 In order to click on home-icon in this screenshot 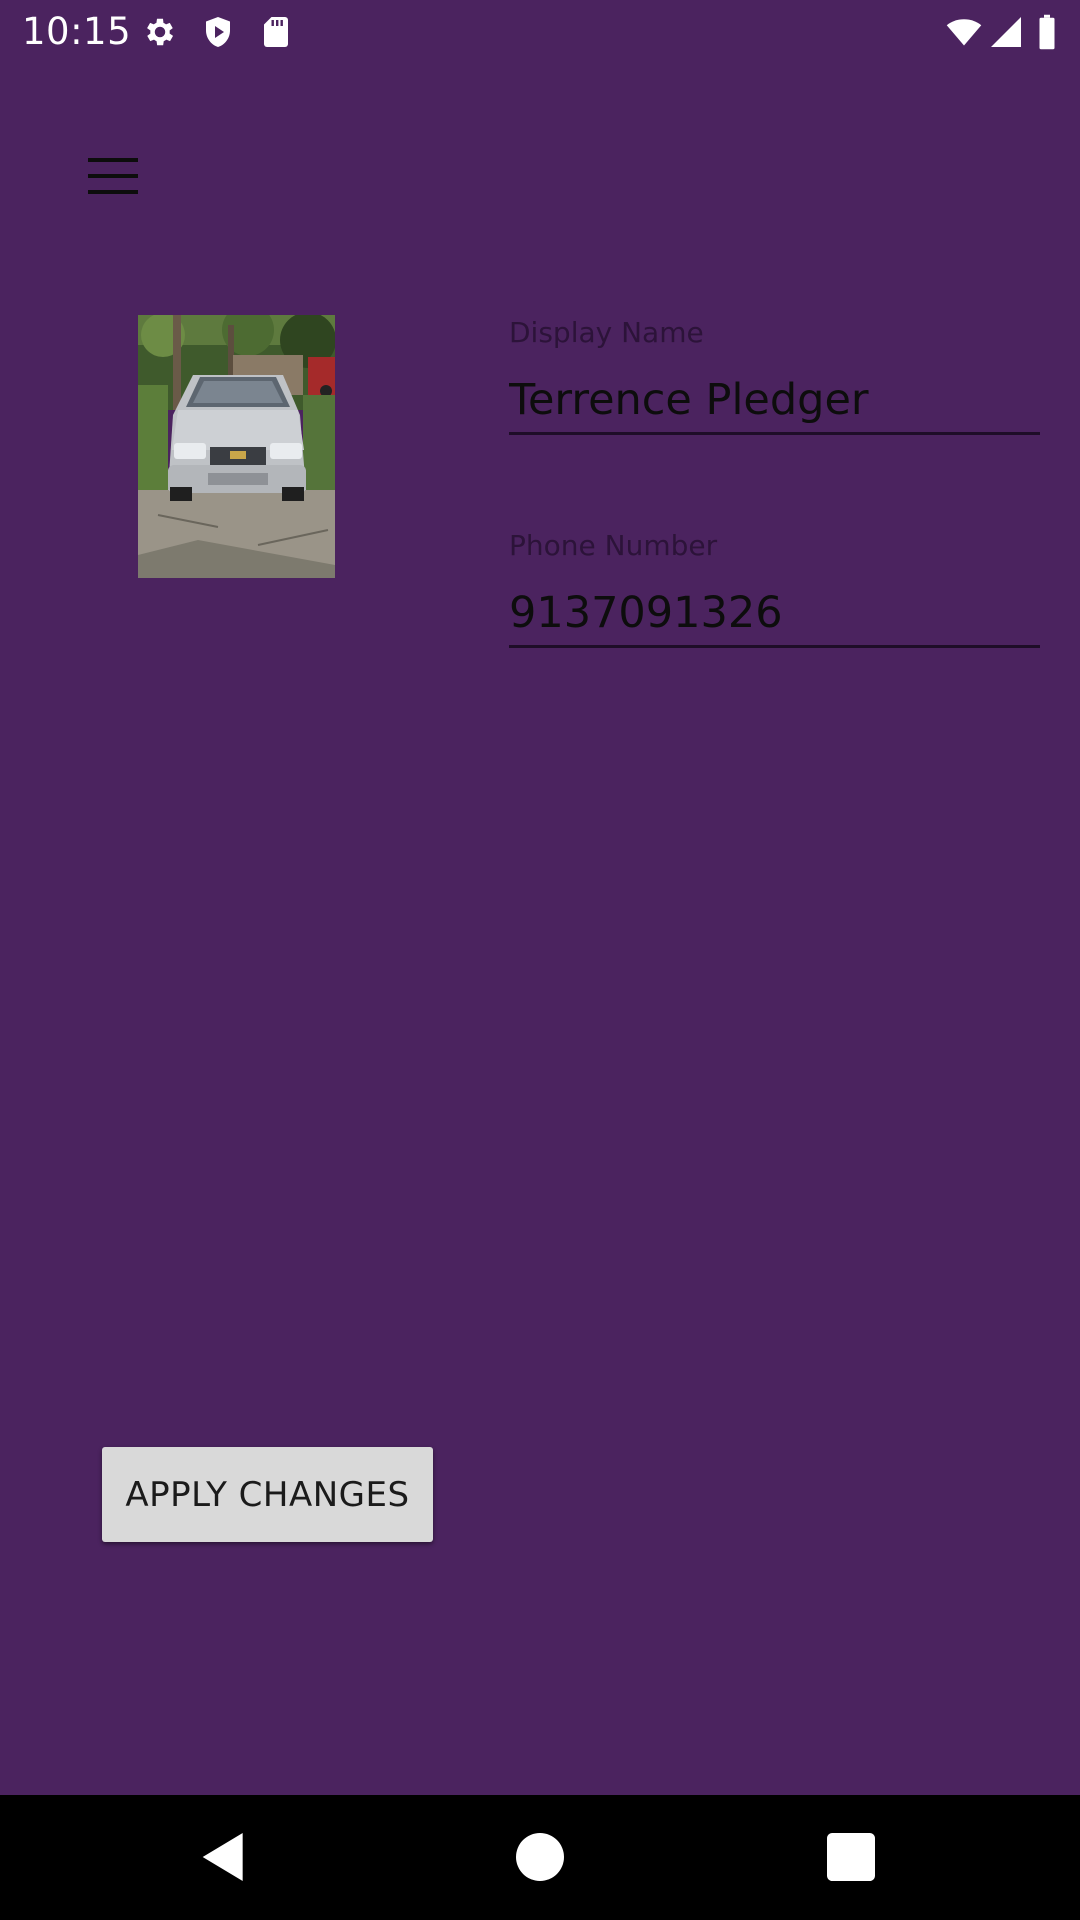, I will do `click(540, 1857)`.